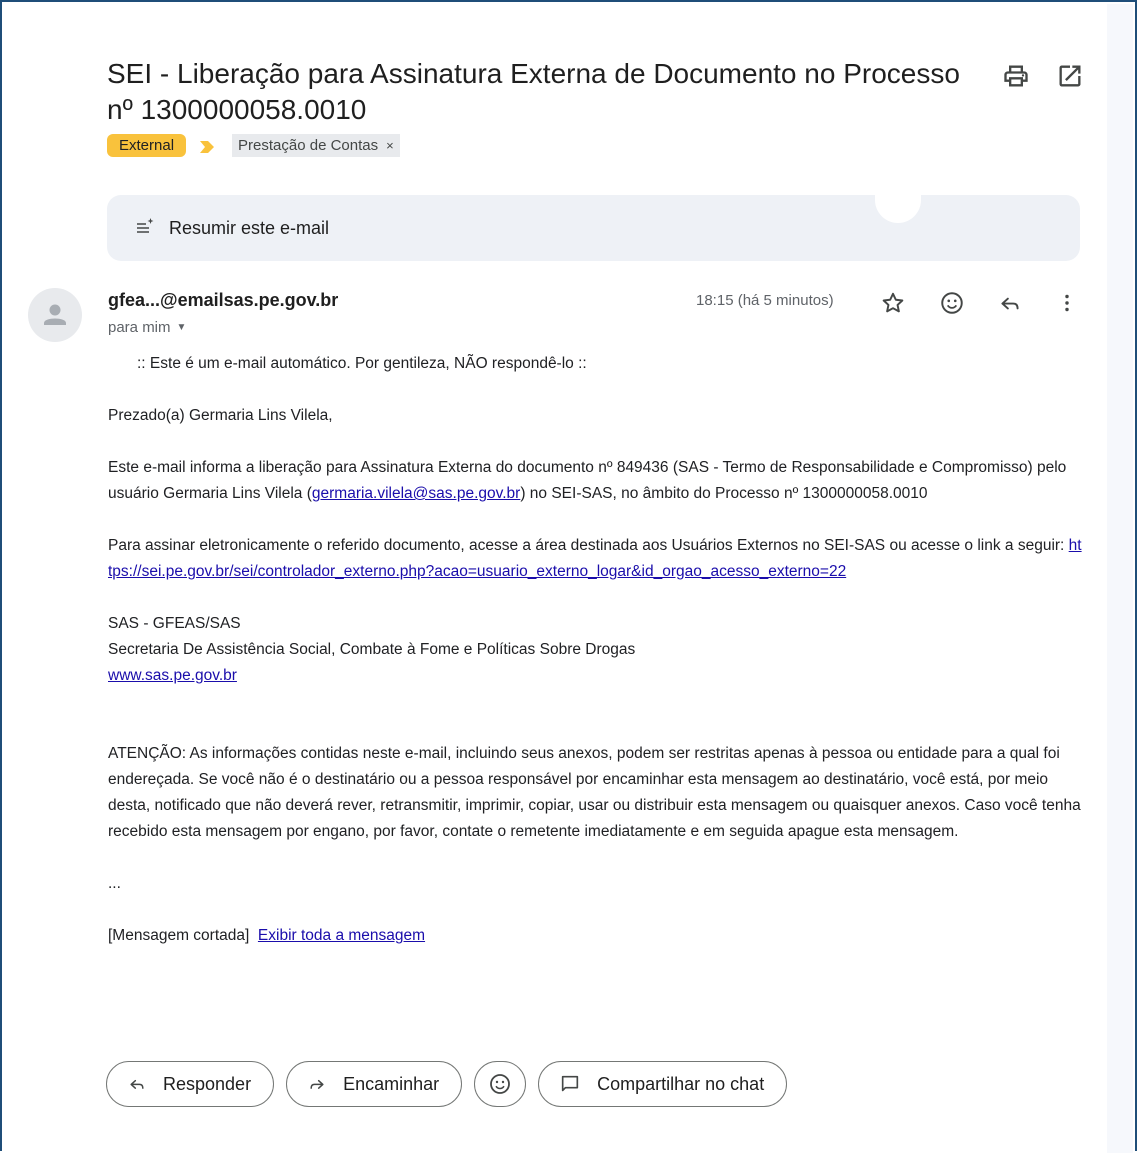  I want to click on label-row: External Prestação de Contas ×, so click(253, 145).